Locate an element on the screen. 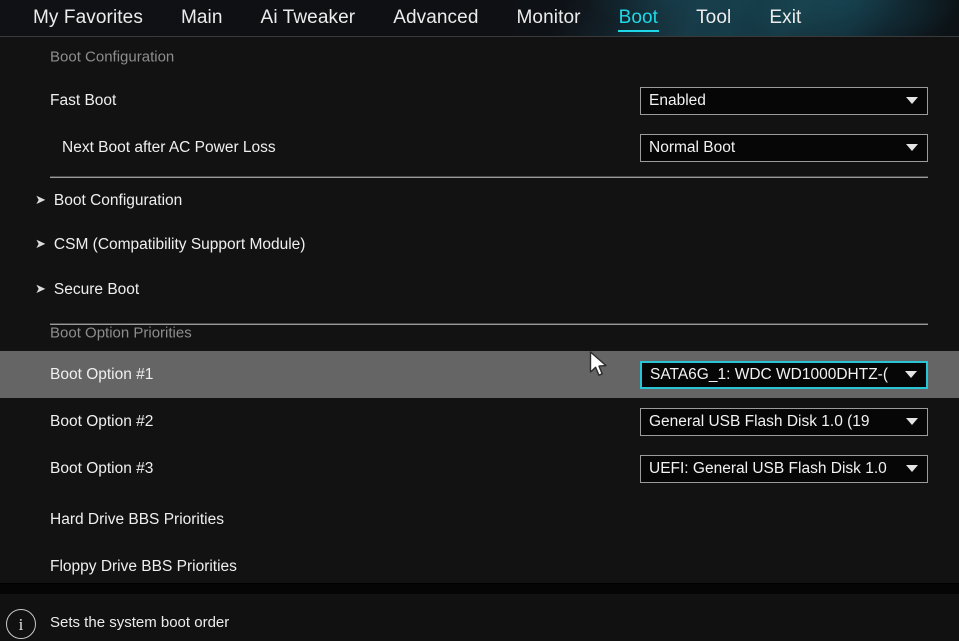  submenu-secure-boot: ➤ Secure Boot is located at coordinates (479, 289).